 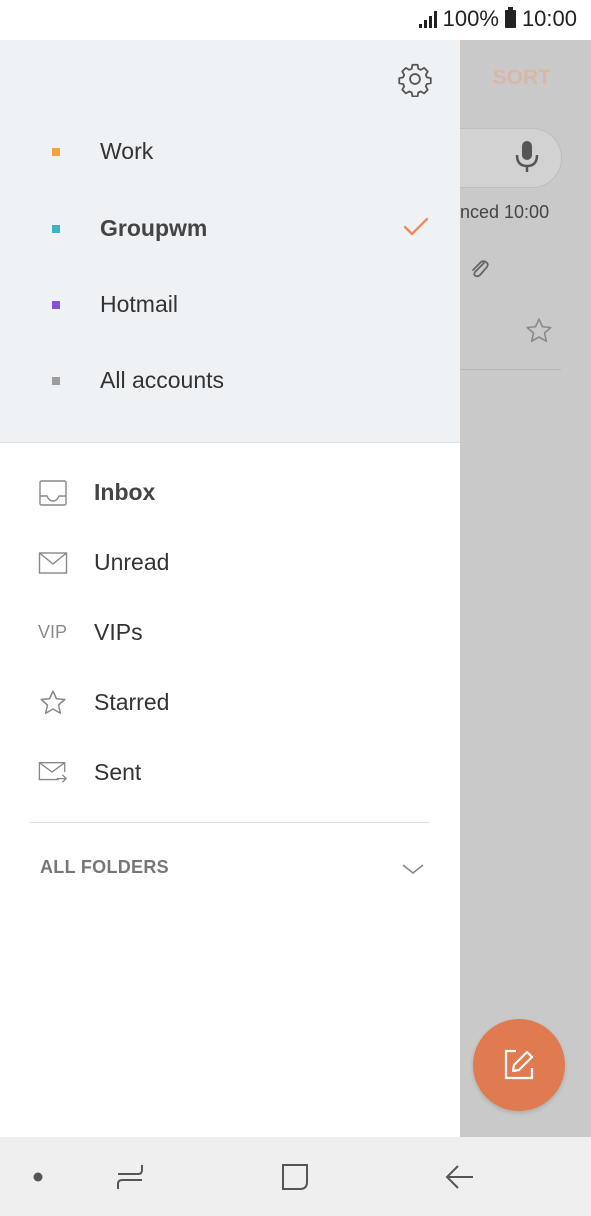 I want to click on search-bar, so click(x=511, y=158).